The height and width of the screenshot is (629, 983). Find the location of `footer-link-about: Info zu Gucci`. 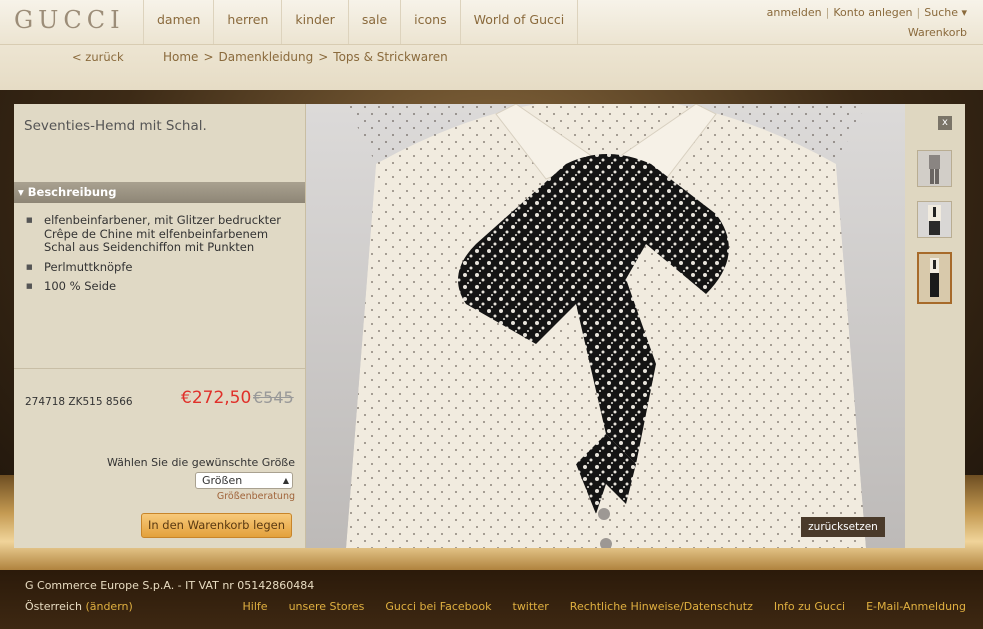

footer-link-about: Info zu Gucci is located at coordinates (809, 606).